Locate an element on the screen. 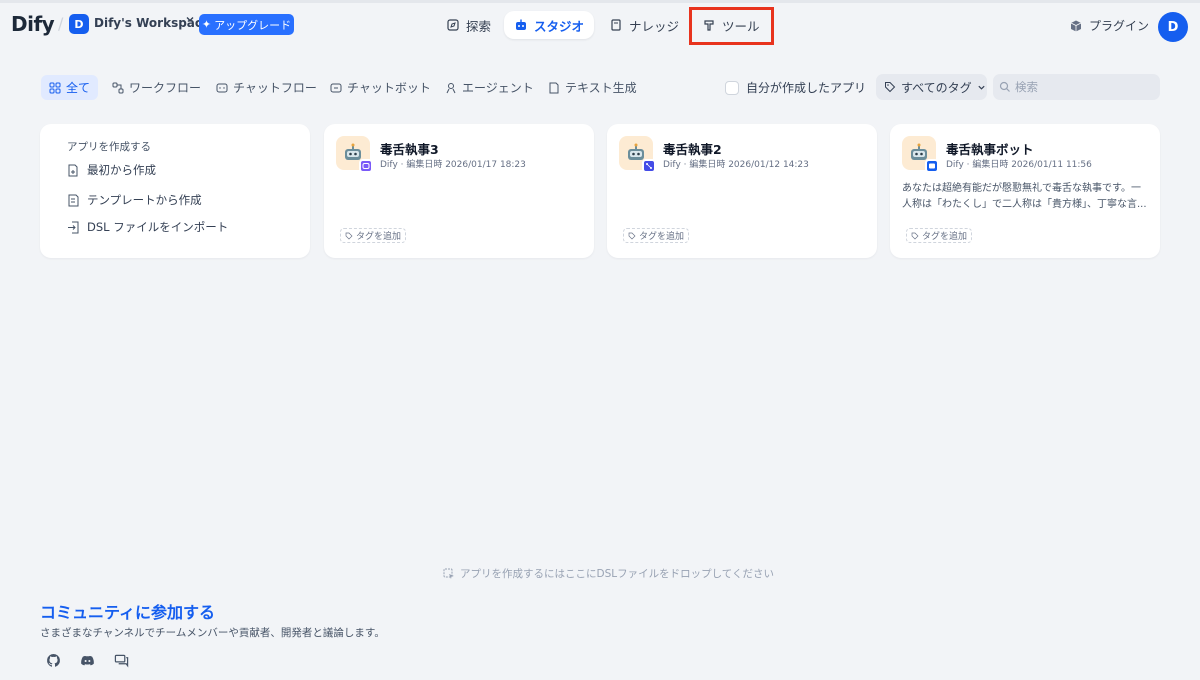 The image size is (1200, 680). filter-tab-workflow: ワークフロー is located at coordinates (156, 87).